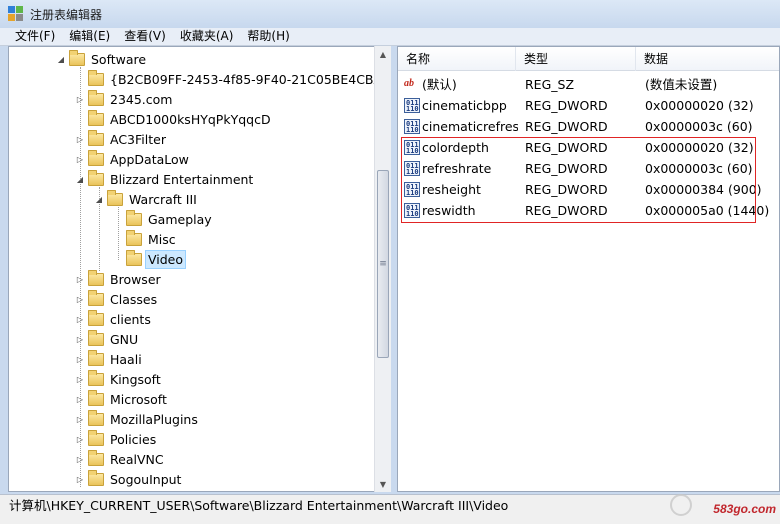 This screenshot has width=780, height=524. What do you see at coordinates (232, 79) in the screenshot?
I see `tree-item-guid: {B2CB09FF-2453-4f85-9F40-21C05BE4CBA8}` at bounding box center [232, 79].